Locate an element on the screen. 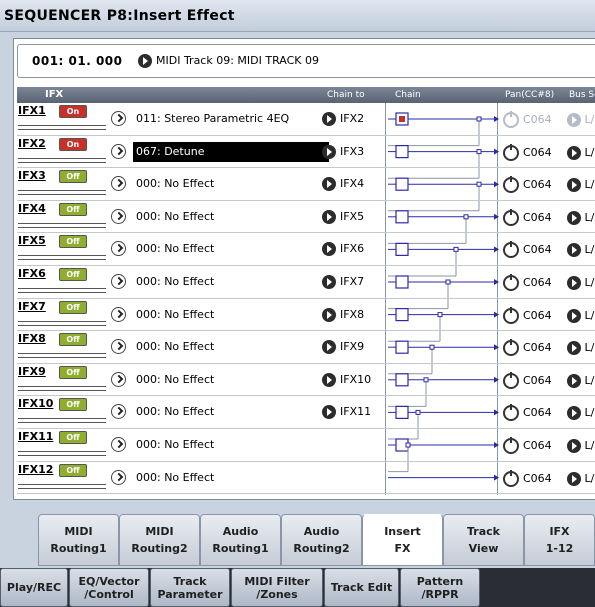 Image resolution: width=595 pixels, height=607 pixels. bottom-page-button: Track Edit is located at coordinates (361, 587).